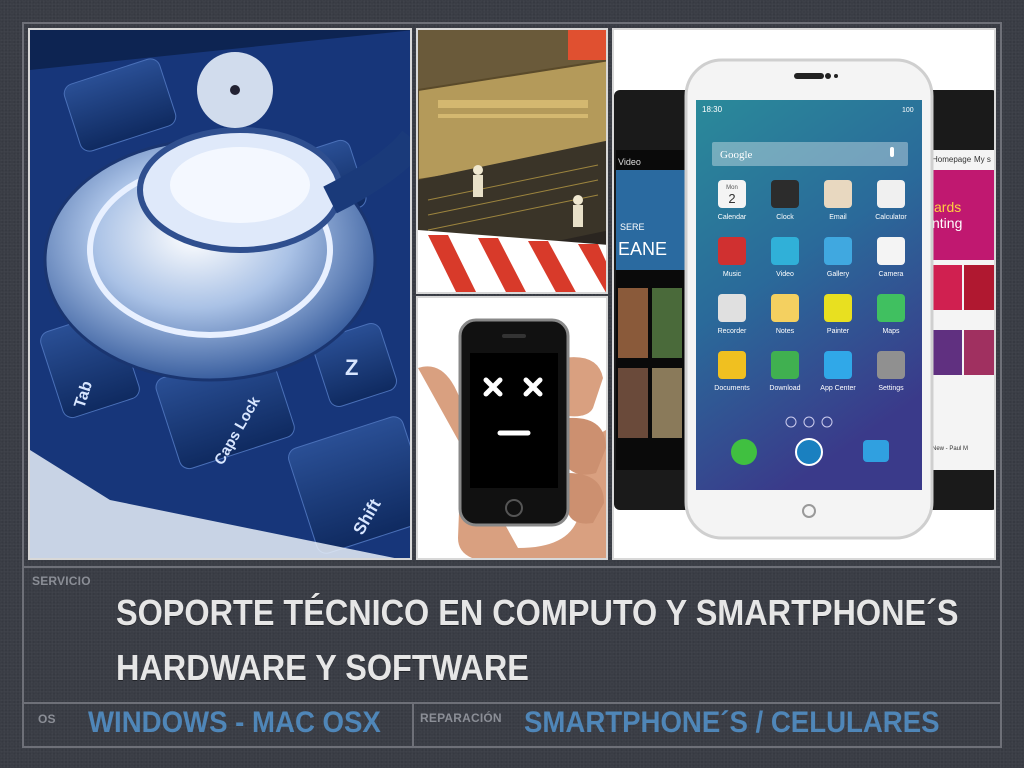  What do you see at coordinates (642, 249) in the screenshot?
I see `left-screen-text2: EANE` at bounding box center [642, 249].